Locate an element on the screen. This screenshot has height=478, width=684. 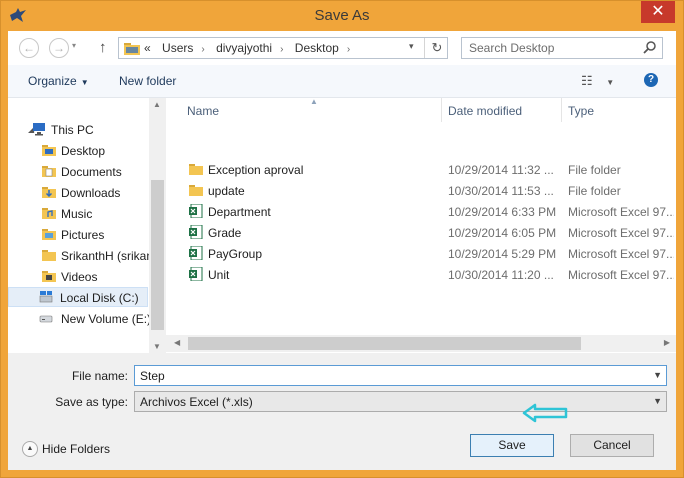
drive-icon is located at coordinates (46, 319).